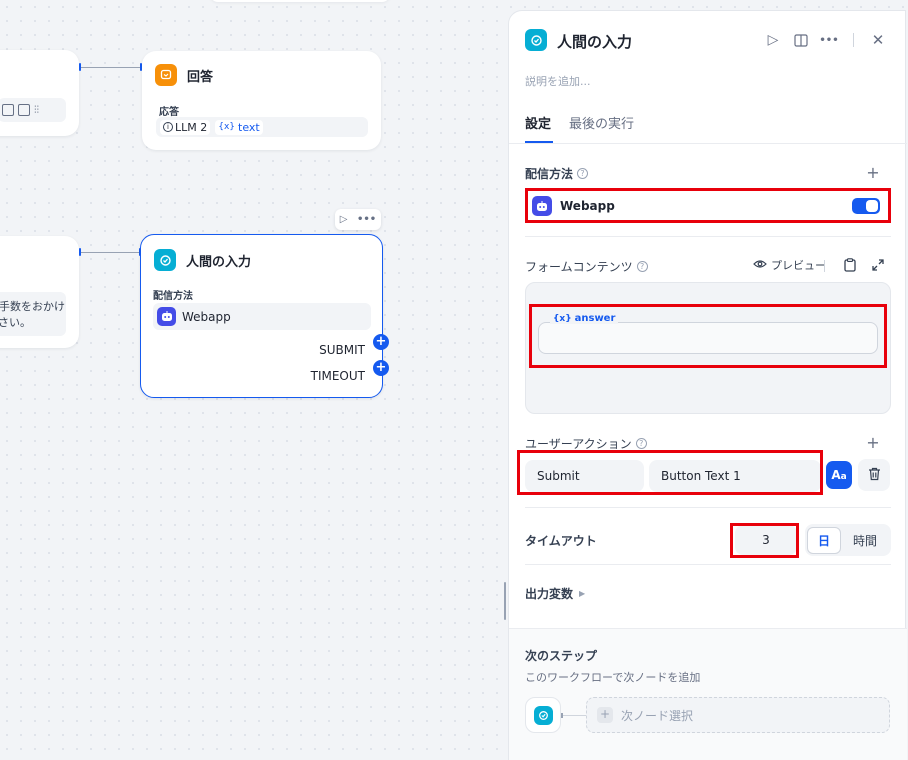 The width and height of the screenshot is (908, 760). Describe the element at coordinates (582, 593) in the screenshot. I see `caret-right-icon: ▶` at that location.